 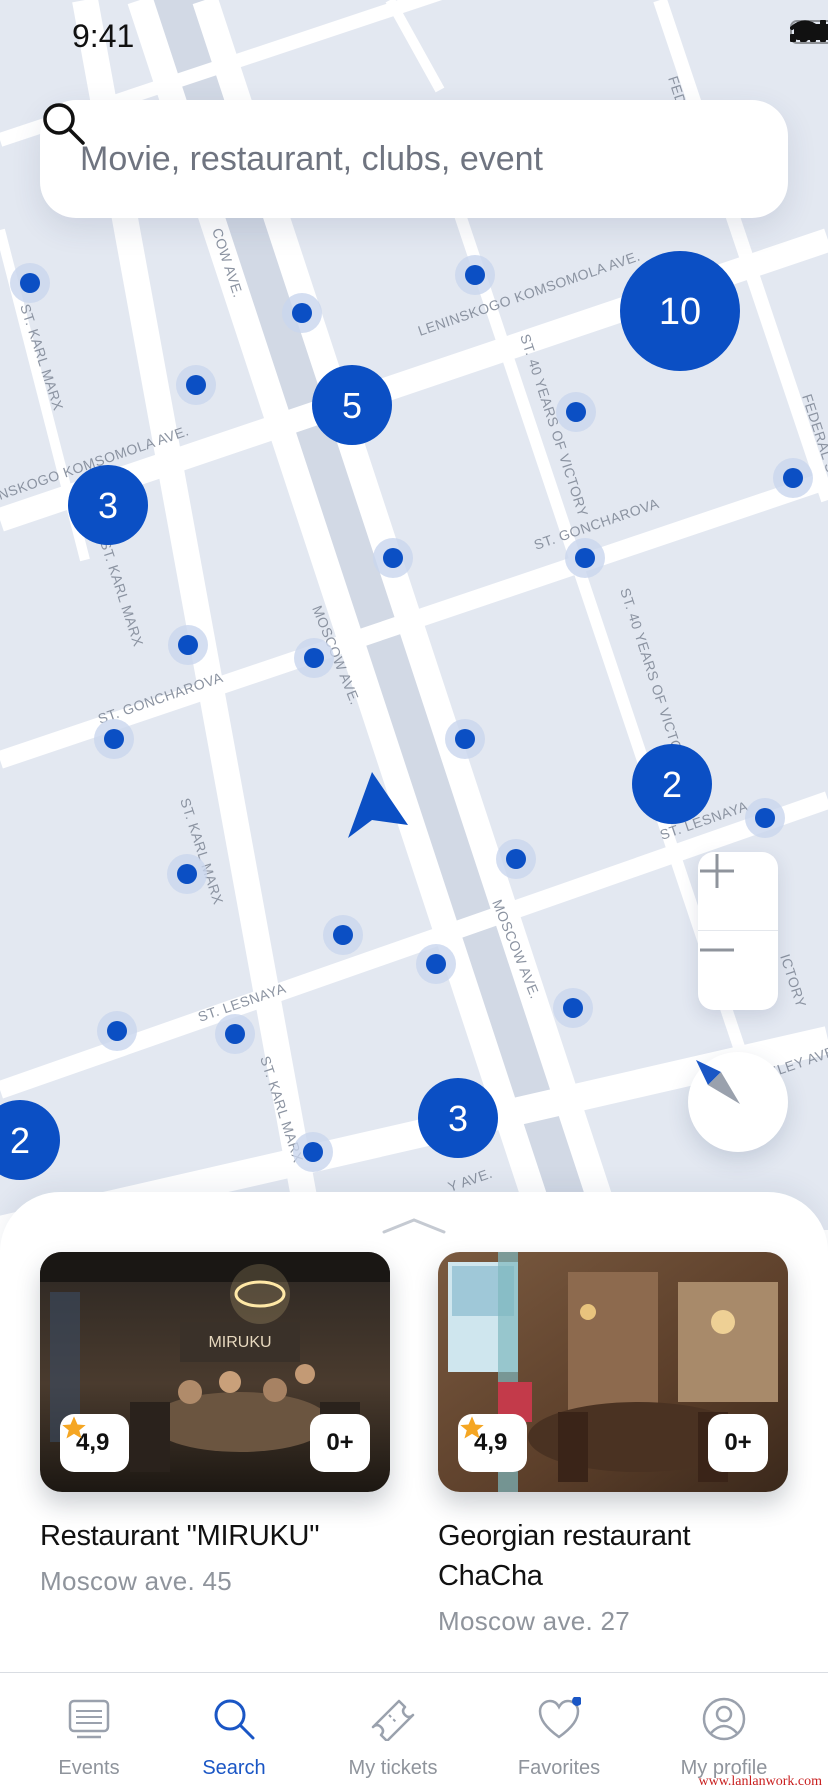 What do you see at coordinates (136, 1581) in the screenshot?
I see `venue-address: Moscow ave. 45` at bounding box center [136, 1581].